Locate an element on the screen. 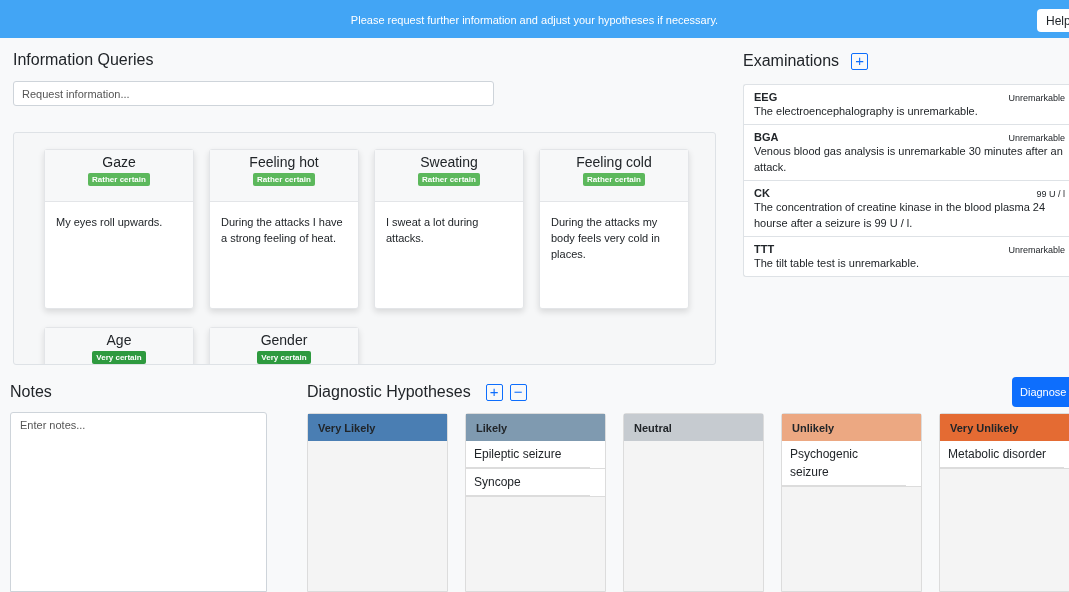 The height and width of the screenshot is (592, 1069). section-title: Notes is located at coordinates (31, 392).